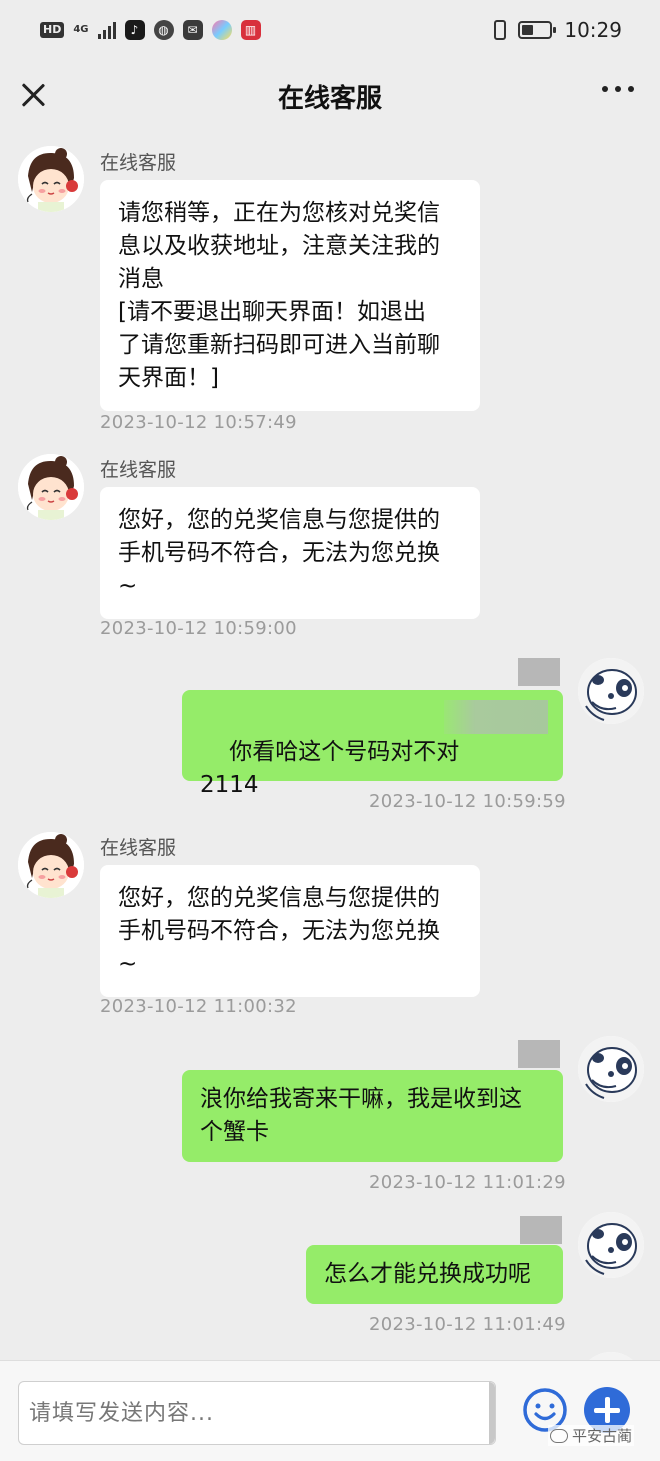 This screenshot has height=1461, width=660. I want to click on input-bar: 平安古蔺, so click(330, 1410).